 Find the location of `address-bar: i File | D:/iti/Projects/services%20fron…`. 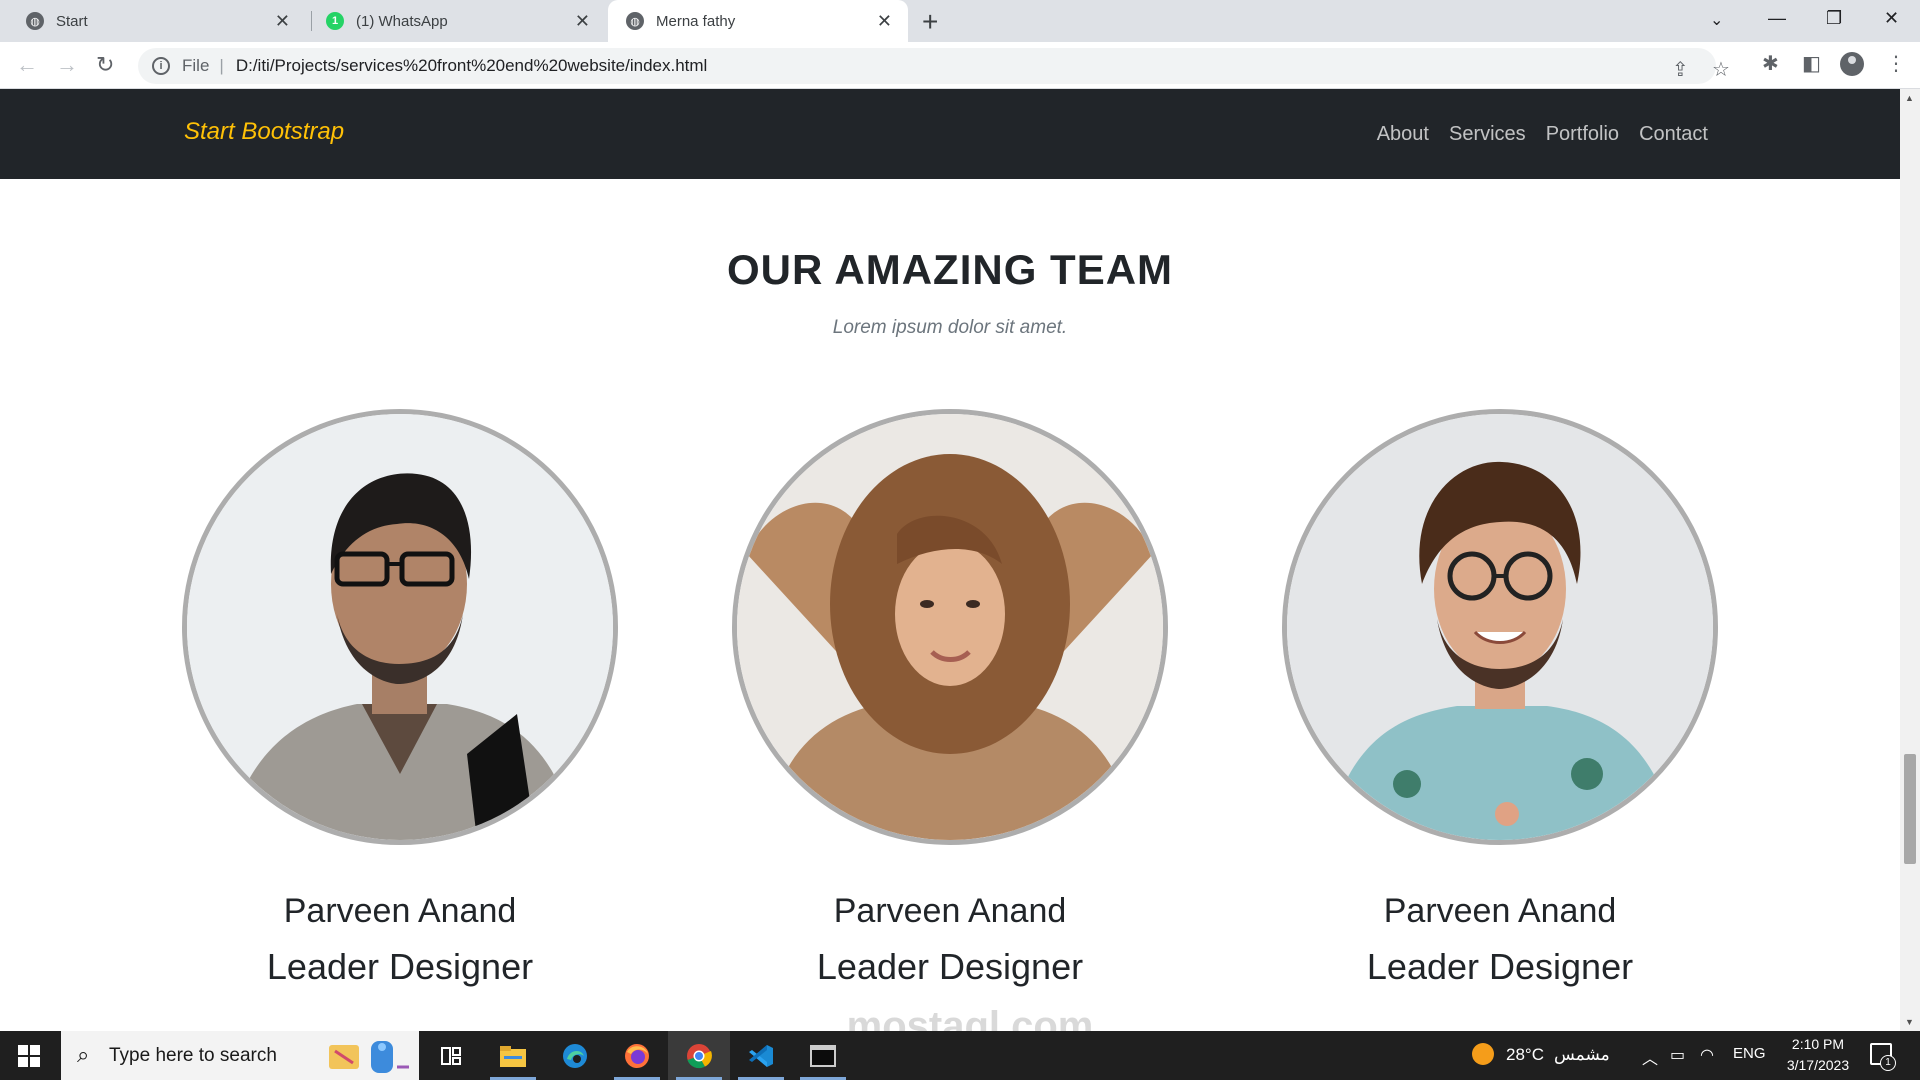

address-bar: i File | D:/iti/Projects/services%20fron… is located at coordinates (934, 66).